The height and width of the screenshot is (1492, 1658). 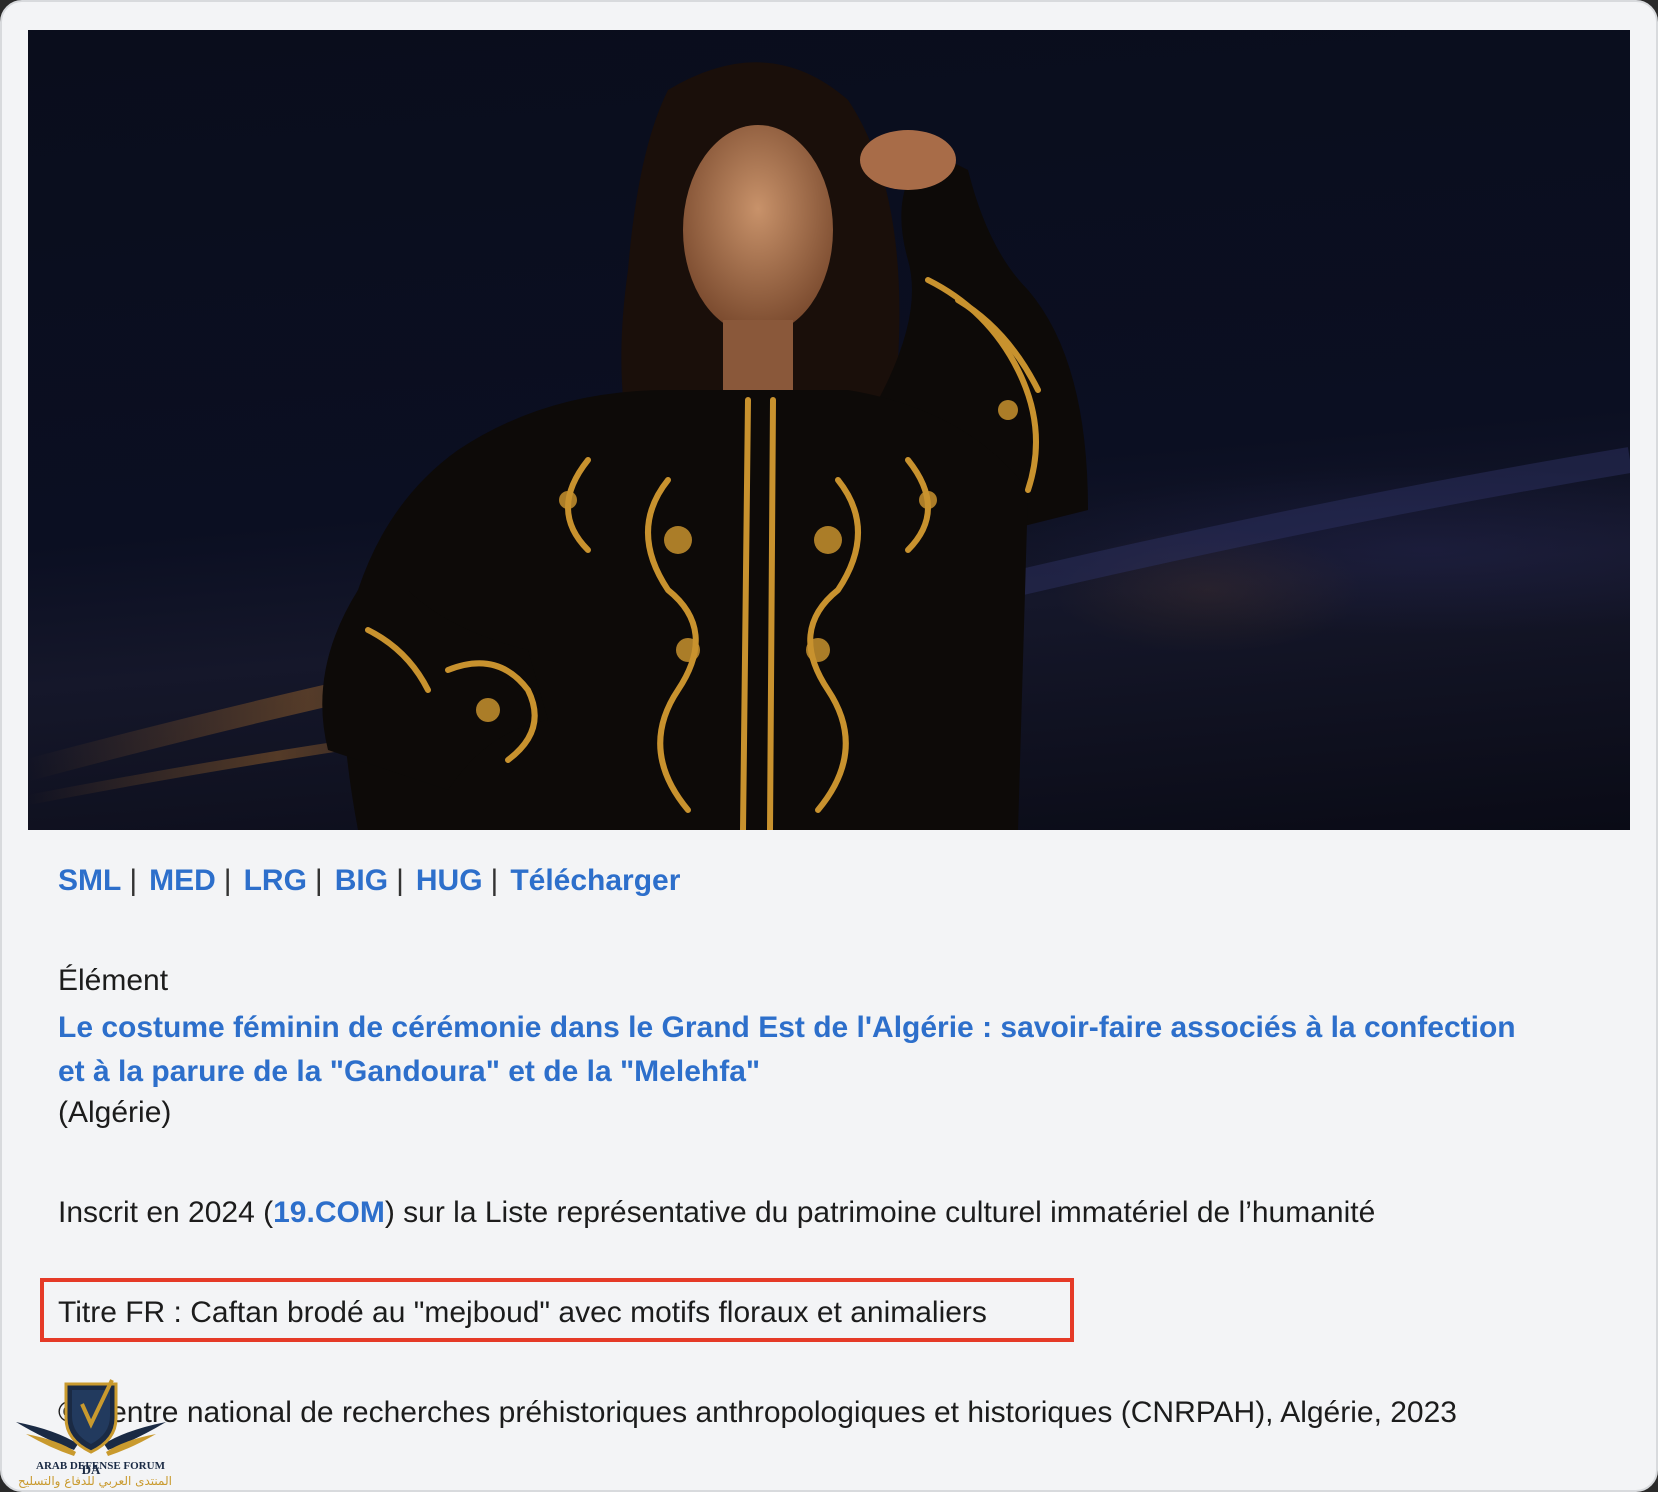 What do you see at coordinates (166, 1212) in the screenshot?
I see `inscription-prefix: Inscrit en 2024 (` at bounding box center [166, 1212].